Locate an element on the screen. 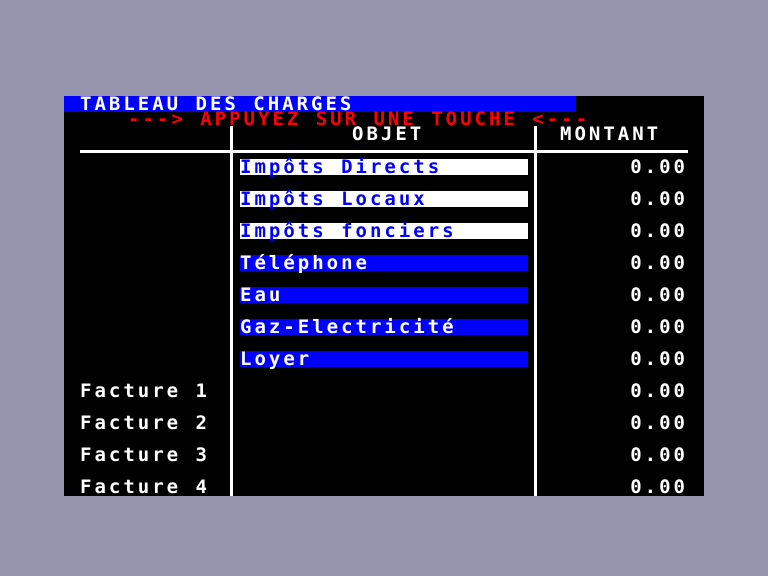  row-objet: Impôts Directs is located at coordinates (341, 167).